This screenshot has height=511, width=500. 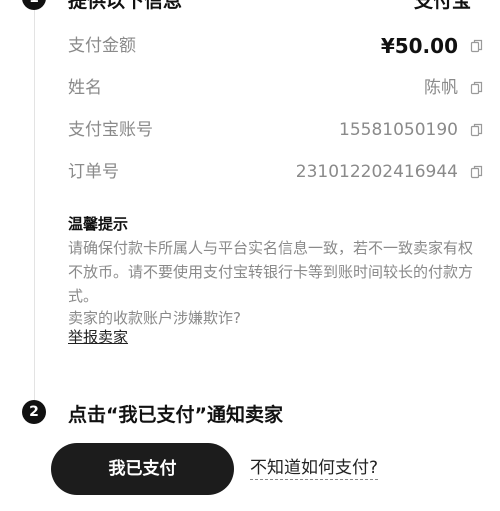 I want to click on name-row: 姓名 陈帆, so click(x=276, y=88).